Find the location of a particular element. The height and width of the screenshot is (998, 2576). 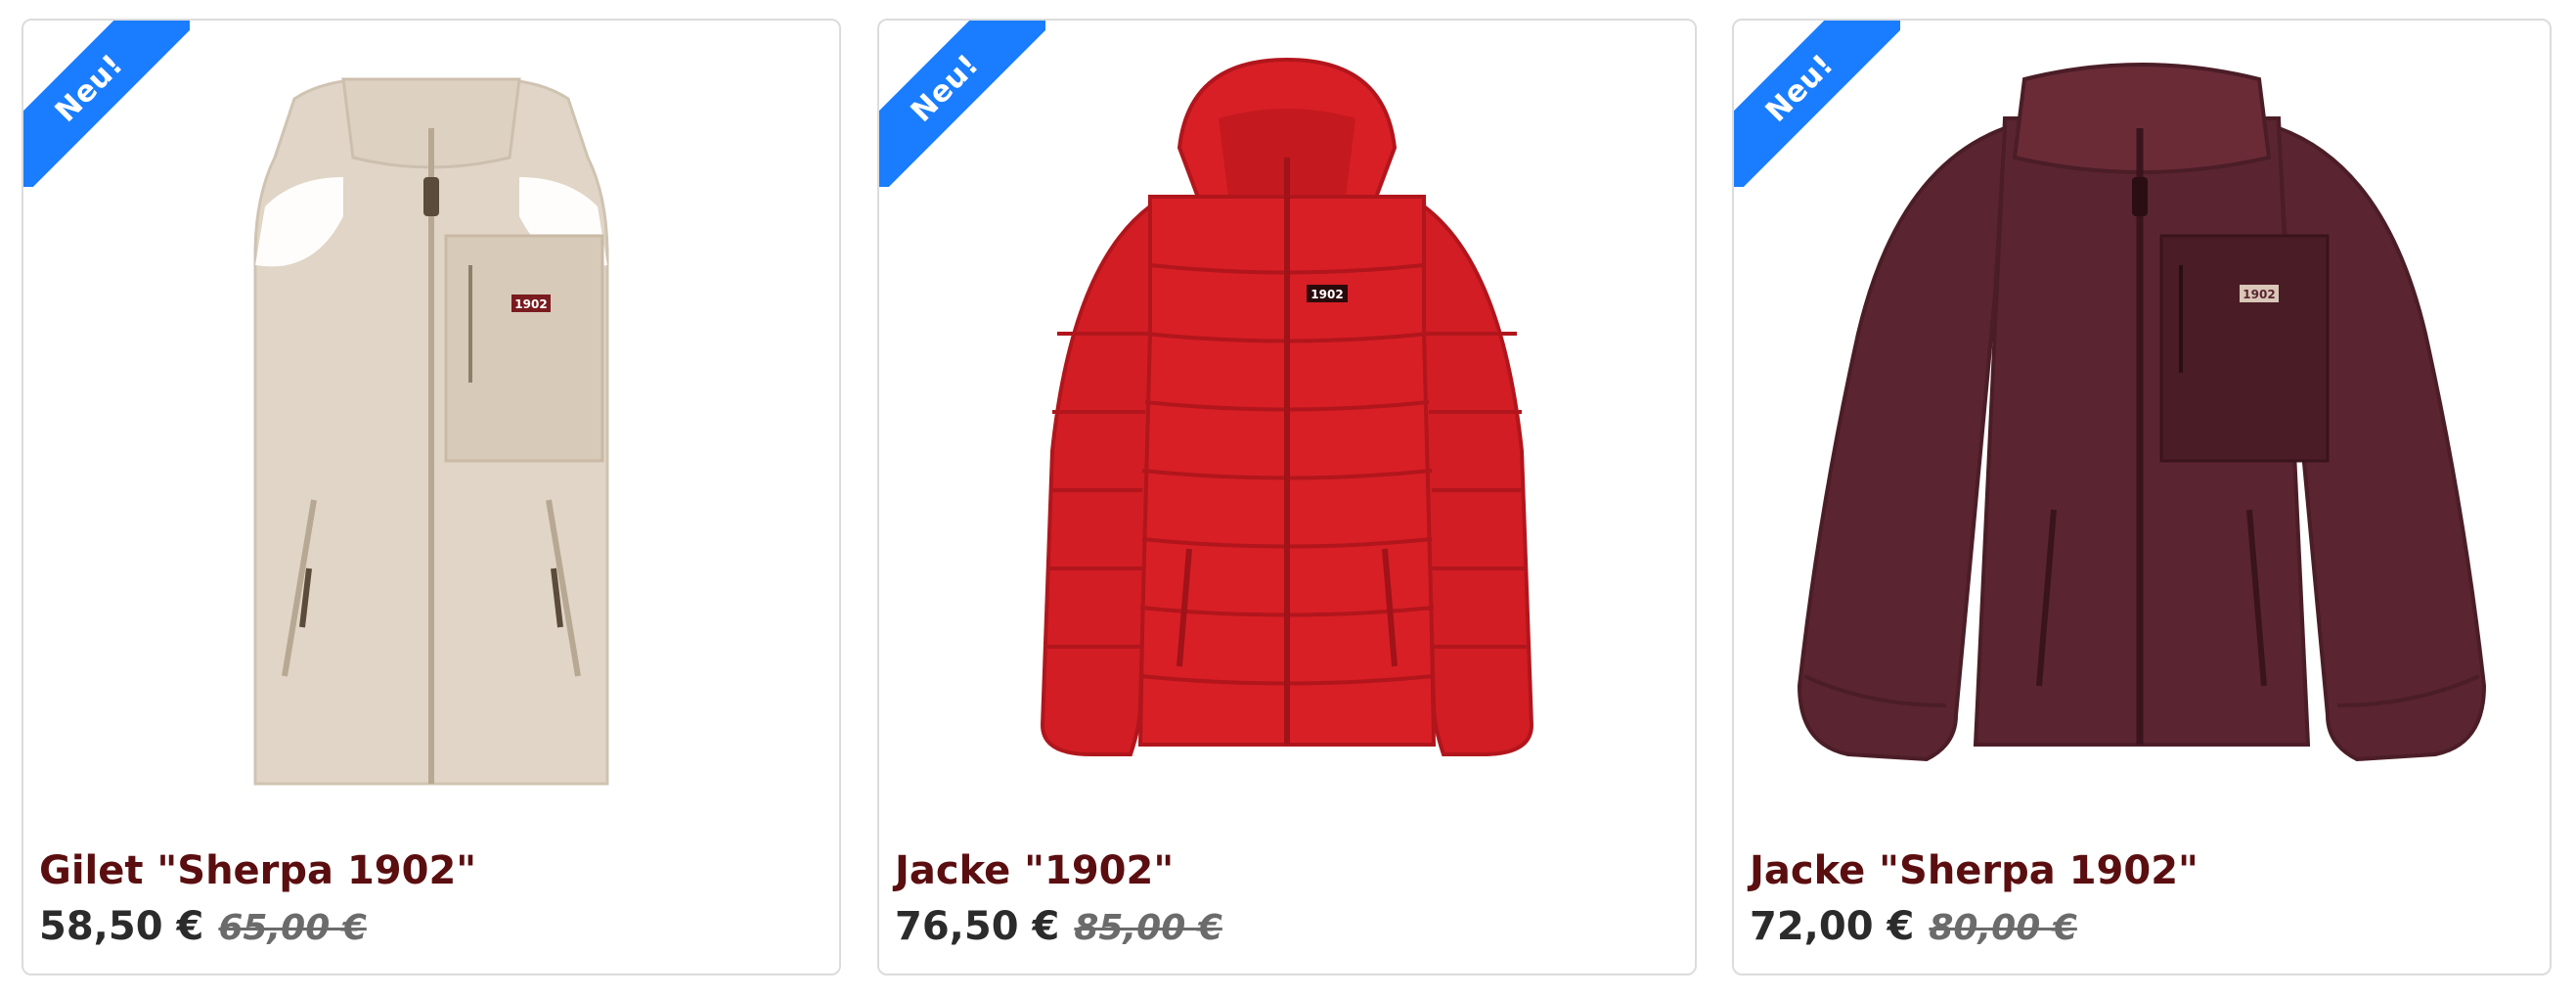

current-price: 76,50 € is located at coordinates (977, 926).